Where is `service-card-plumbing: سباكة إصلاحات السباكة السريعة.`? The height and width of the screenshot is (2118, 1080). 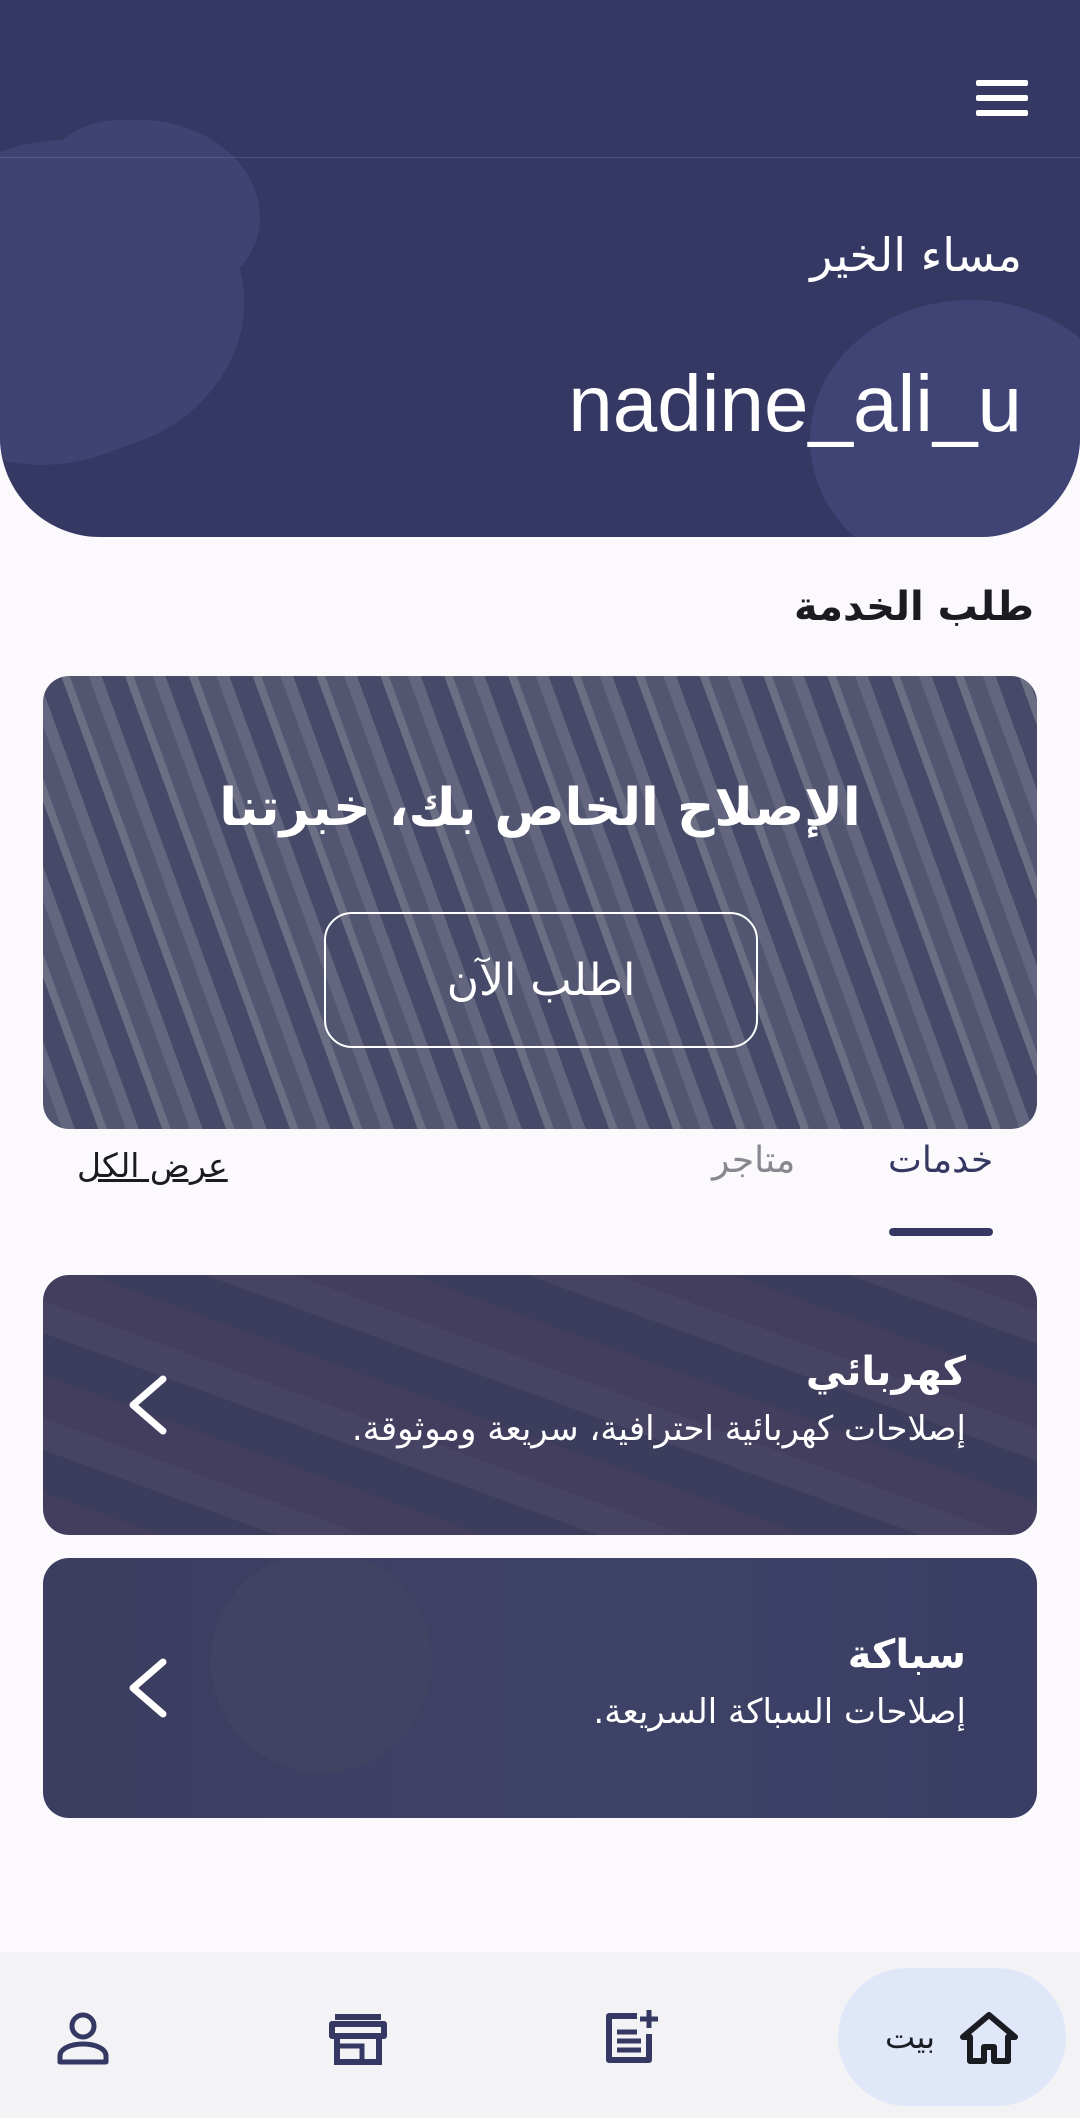
service-card-plumbing: سباكة إصلاحات السباكة السريعة. is located at coordinates (540, 1688).